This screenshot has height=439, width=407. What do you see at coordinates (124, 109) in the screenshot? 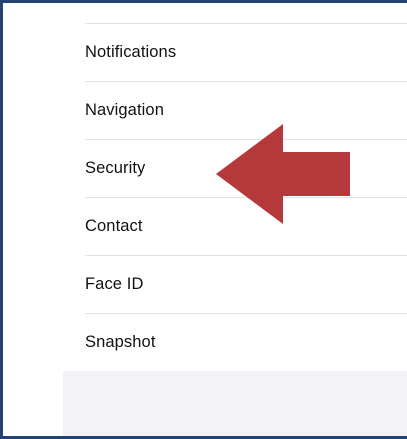
I see `settings-row-label: Navigation` at bounding box center [124, 109].